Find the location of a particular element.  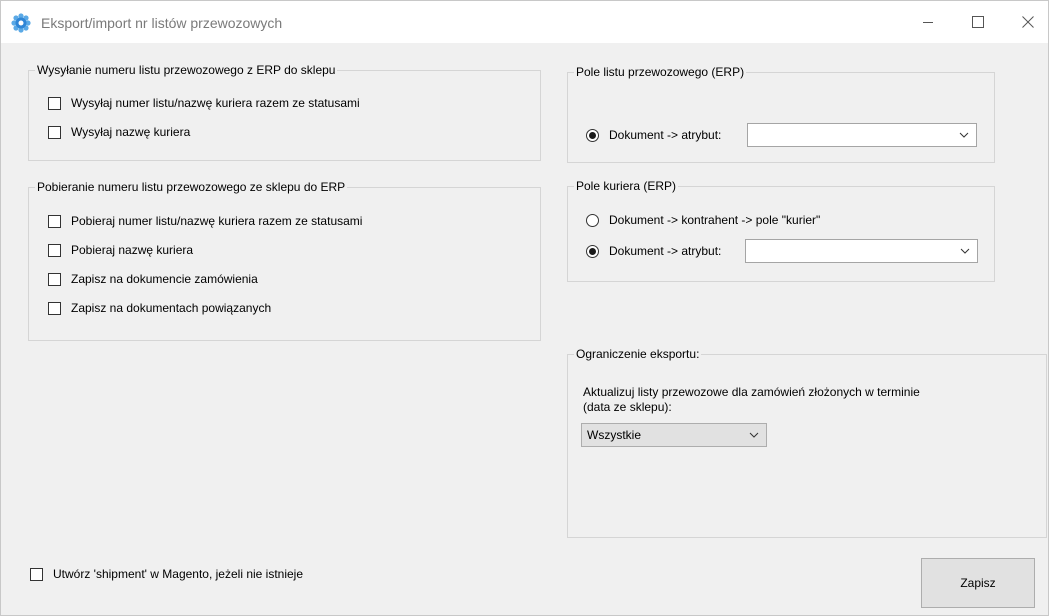

checkbox-label: Zapisz na dokumentach powiązanych is located at coordinates (171, 308).